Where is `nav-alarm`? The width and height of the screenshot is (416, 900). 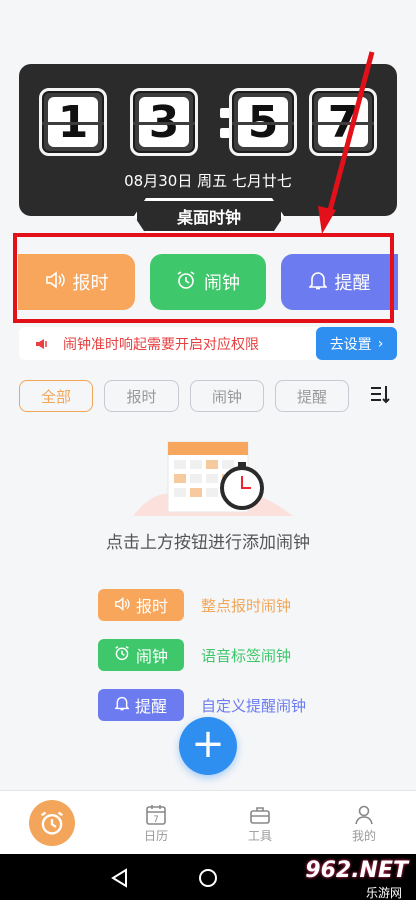
nav-alarm is located at coordinates (52, 823).